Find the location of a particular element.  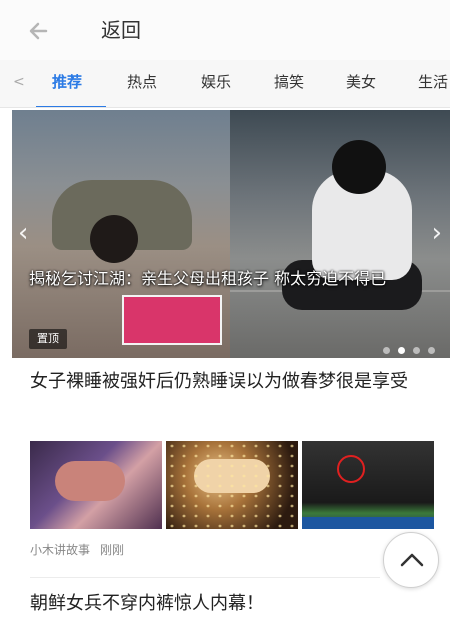

article-time: 刚刚 is located at coordinates (112, 550).